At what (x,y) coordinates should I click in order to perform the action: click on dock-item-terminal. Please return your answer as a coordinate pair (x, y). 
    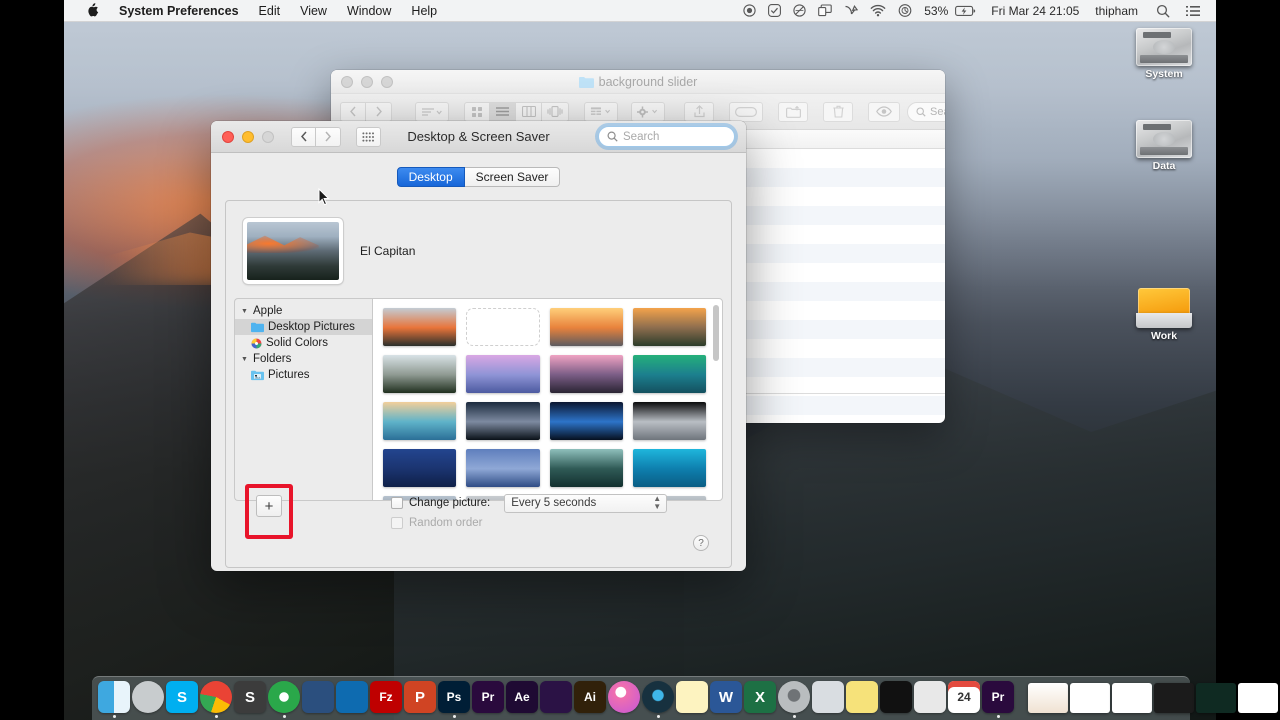
    Looking at the image, I should click on (896, 698).